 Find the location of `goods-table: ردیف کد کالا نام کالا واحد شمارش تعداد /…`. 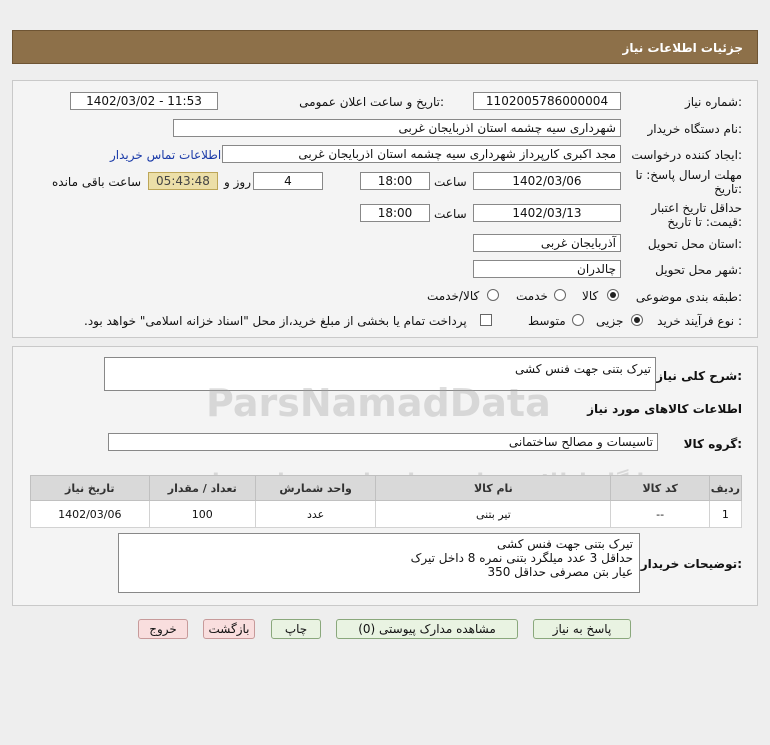

goods-table: ردیف کد کالا نام کالا واحد شمارش تعداد /… is located at coordinates (386, 501).